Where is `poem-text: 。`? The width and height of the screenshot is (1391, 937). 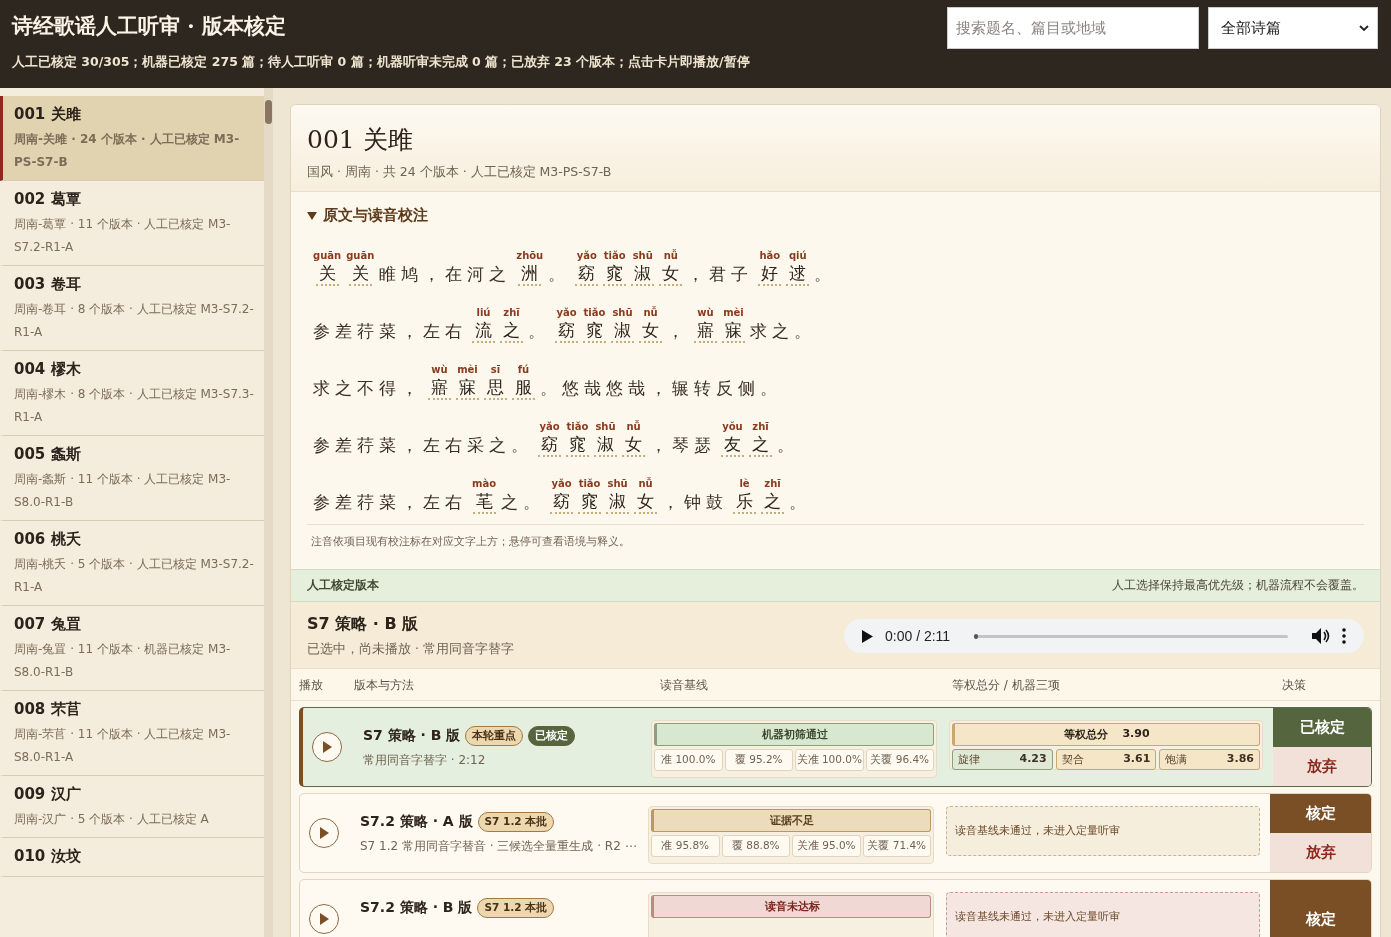 poem-text: 。 is located at coordinates (825, 274).